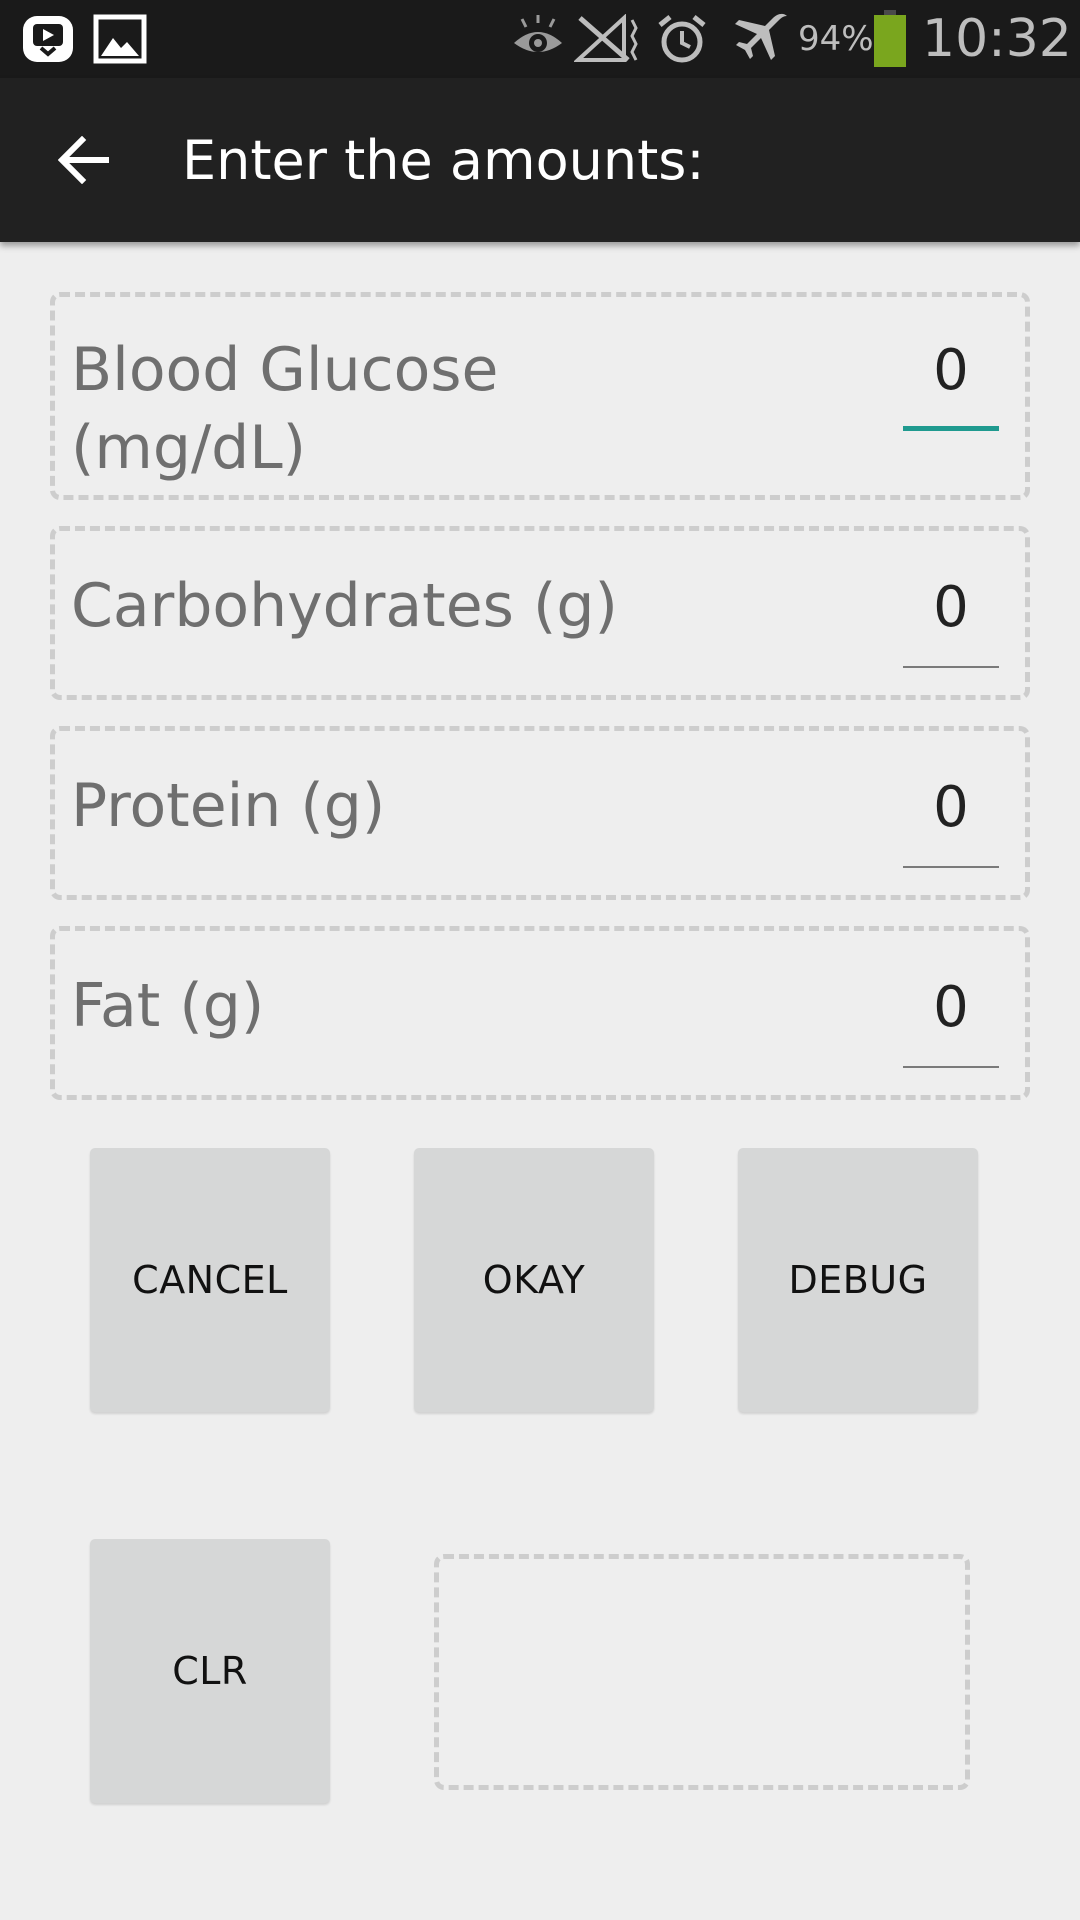 Image resolution: width=1080 pixels, height=1920 pixels. I want to click on battery-percent: 94%, so click(836, 39).